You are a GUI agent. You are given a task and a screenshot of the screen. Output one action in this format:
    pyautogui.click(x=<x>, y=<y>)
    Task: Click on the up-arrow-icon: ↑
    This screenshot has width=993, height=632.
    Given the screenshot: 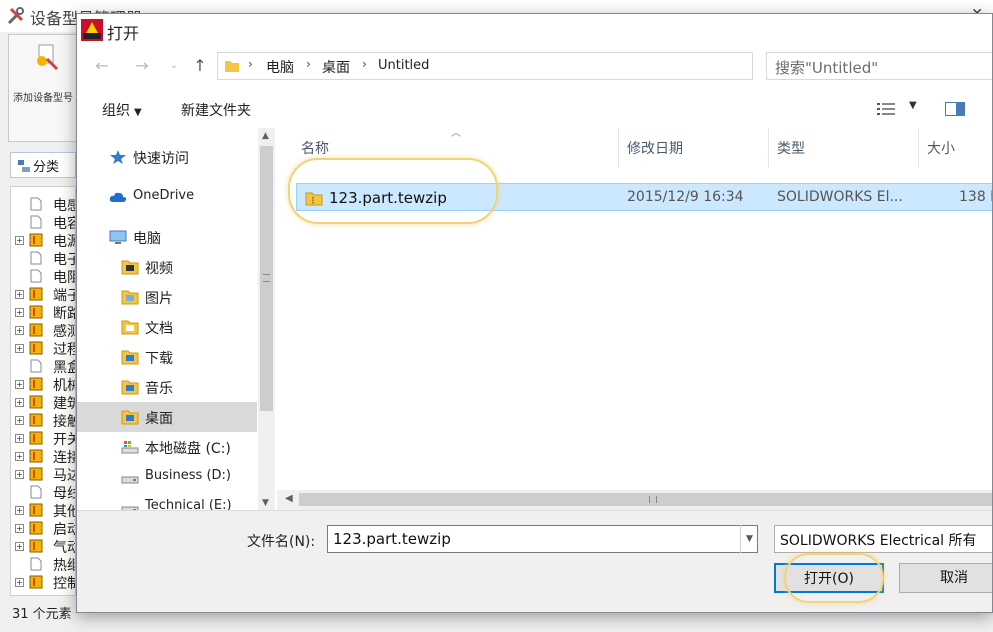 What is the action you would take?
    pyautogui.click(x=200, y=66)
    